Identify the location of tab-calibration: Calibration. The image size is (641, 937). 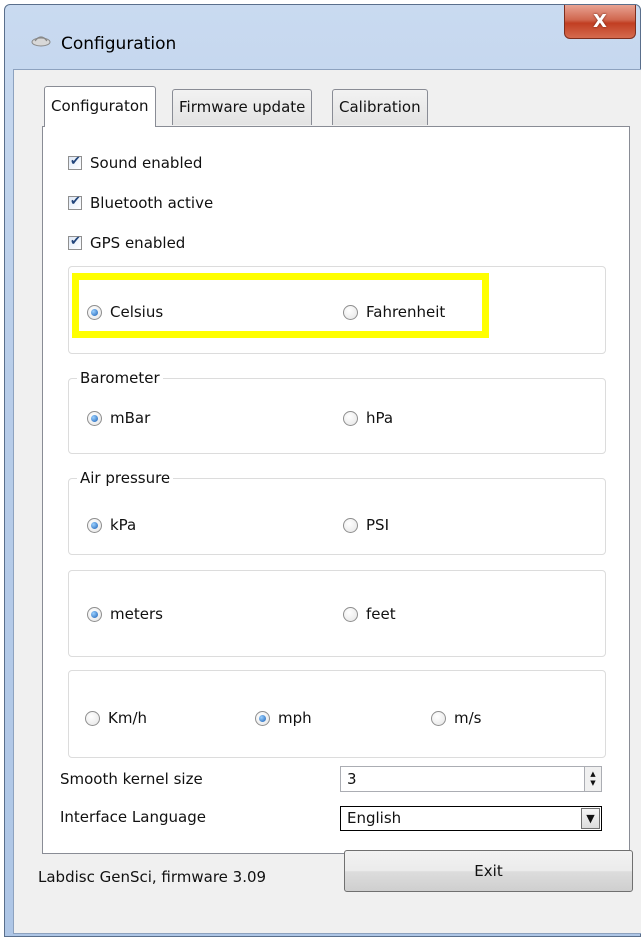
(380, 107).